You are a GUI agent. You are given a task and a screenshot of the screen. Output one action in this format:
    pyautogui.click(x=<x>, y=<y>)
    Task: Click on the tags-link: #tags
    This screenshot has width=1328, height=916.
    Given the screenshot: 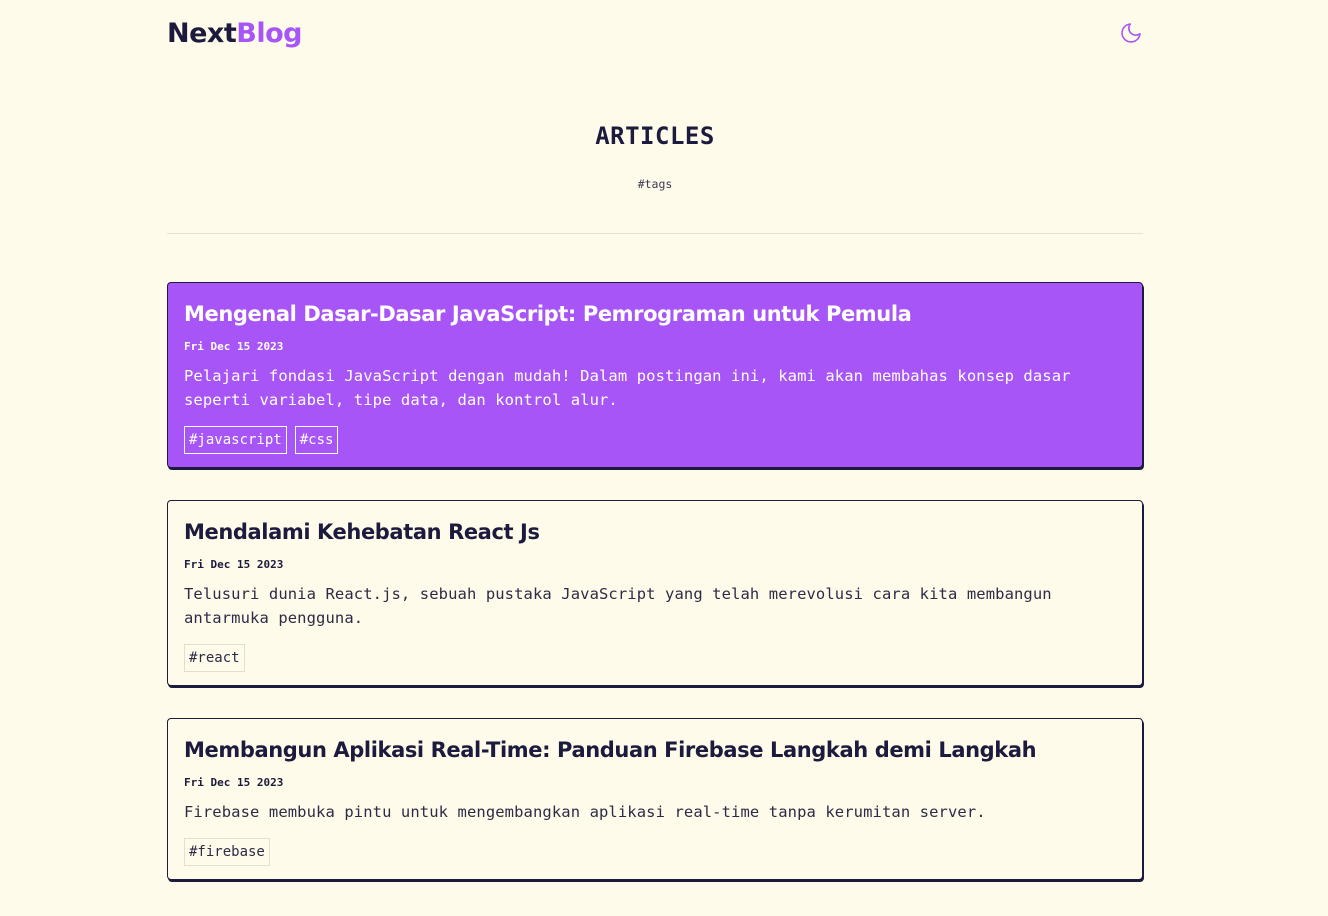 What is the action you would take?
    pyautogui.click(x=655, y=184)
    